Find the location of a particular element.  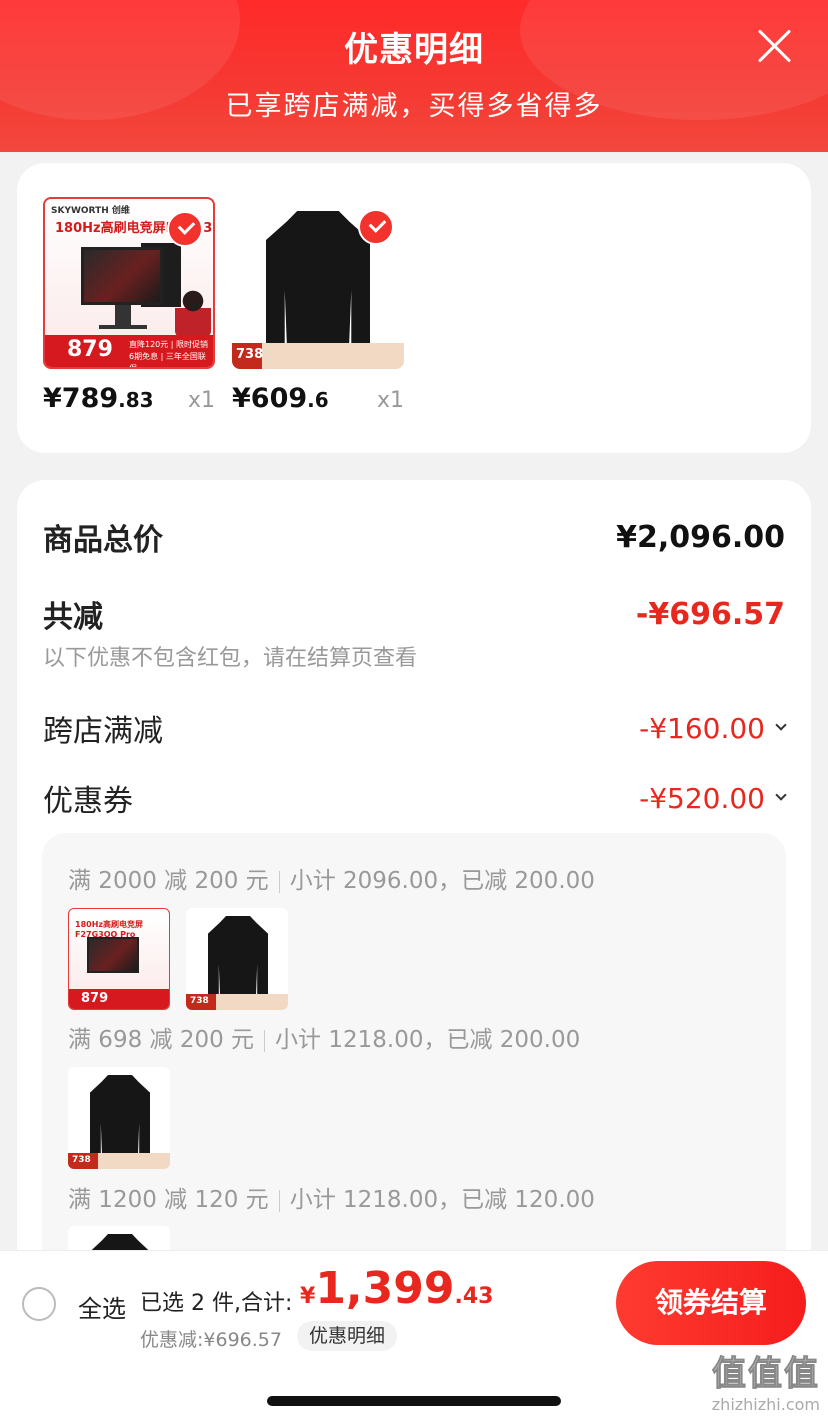

price-row: ¥609.6 x1 is located at coordinates (318, 398).